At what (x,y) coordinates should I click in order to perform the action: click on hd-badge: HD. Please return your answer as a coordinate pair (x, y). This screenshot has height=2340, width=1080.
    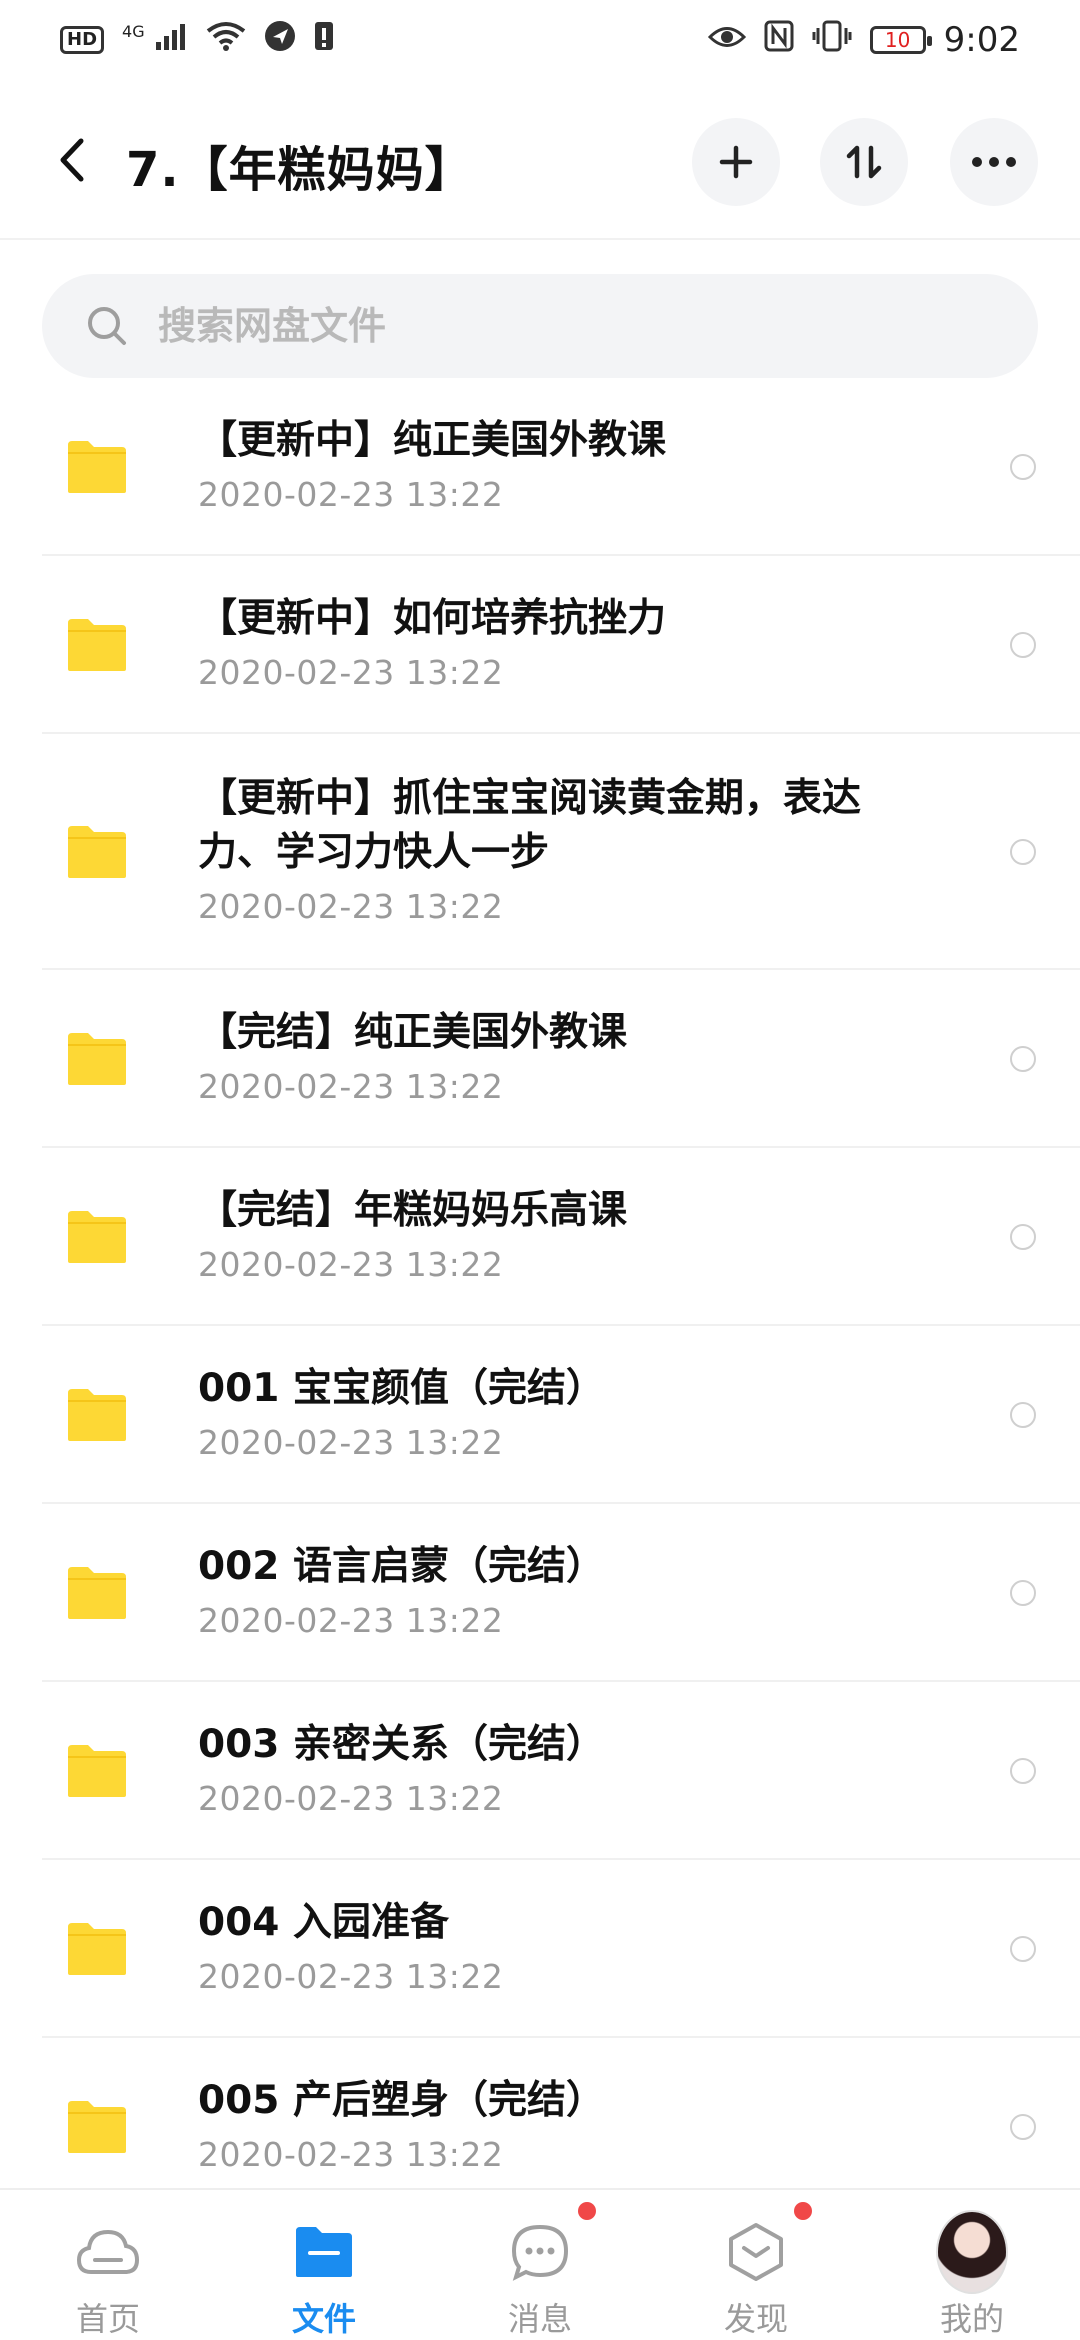
    Looking at the image, I should click on (82, 40).